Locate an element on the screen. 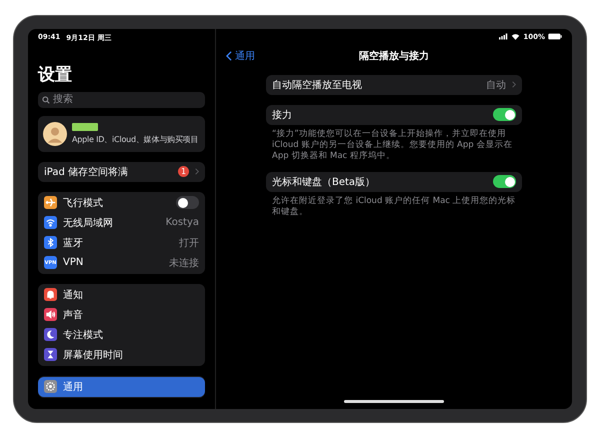 The height and width of the screenshot is (437, 600). settings-row: 屏幕使用时间 is located at coordinates (121, 354).